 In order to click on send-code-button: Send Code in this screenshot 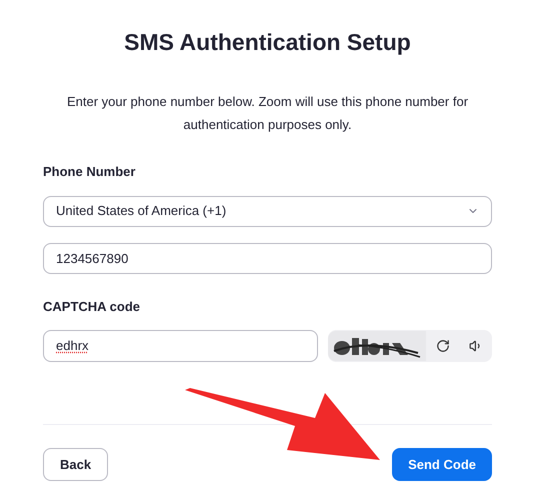, I will do `click(442, 464)`.